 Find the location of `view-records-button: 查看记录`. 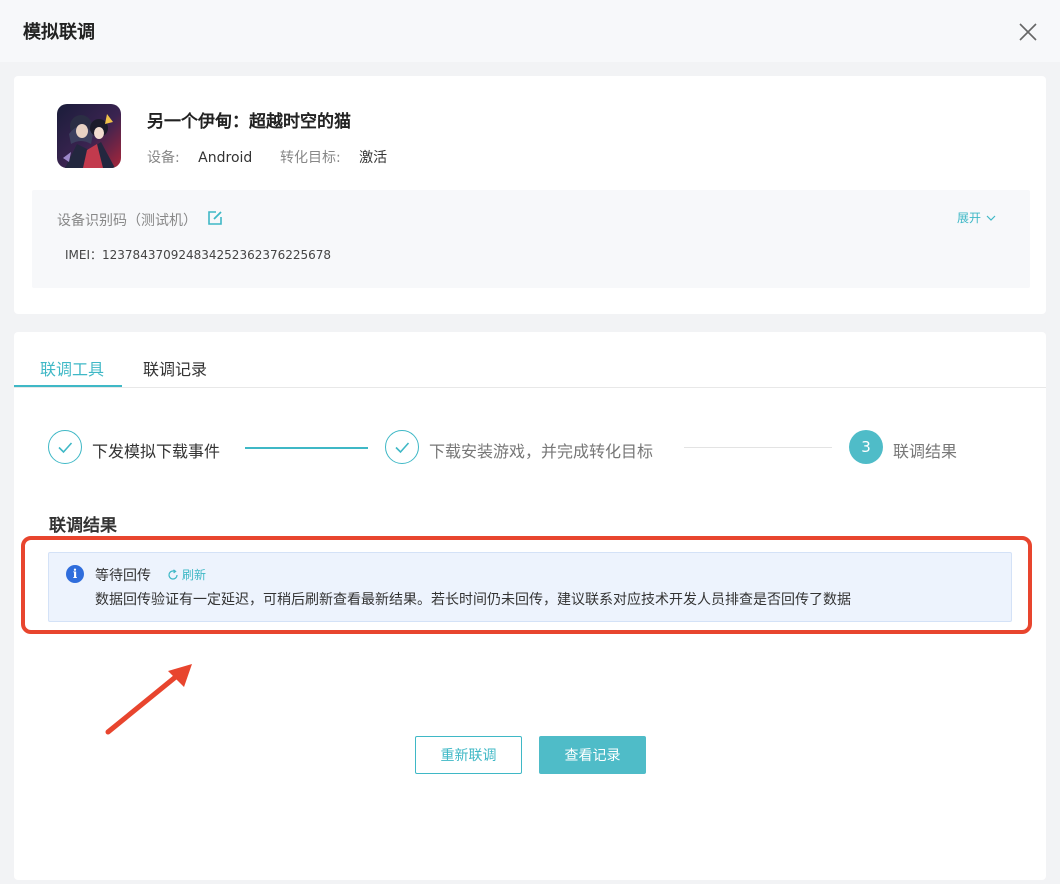

view-records-button: 查看记录 is located at coordinates (592, 755).